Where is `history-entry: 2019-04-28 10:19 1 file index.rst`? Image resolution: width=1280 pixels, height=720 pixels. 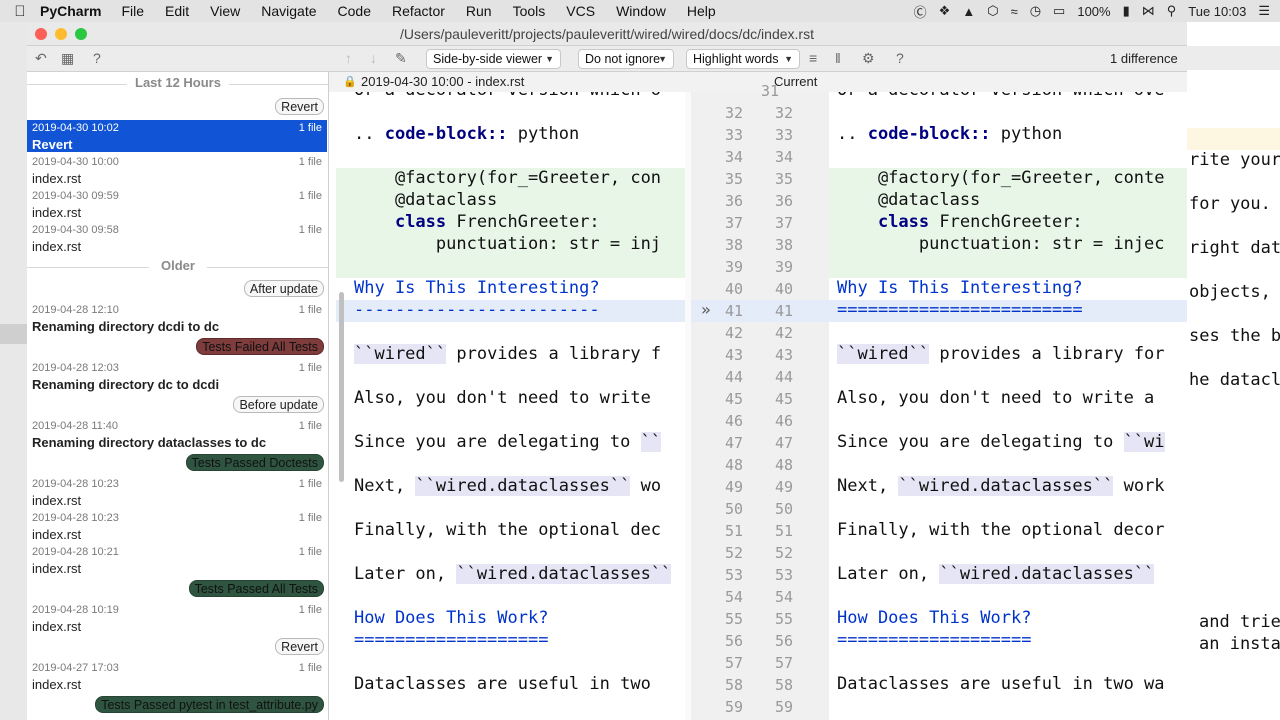 history-entry: 2019-04-28 10:19 1 file index.rst is located at coordinates (177, 618).